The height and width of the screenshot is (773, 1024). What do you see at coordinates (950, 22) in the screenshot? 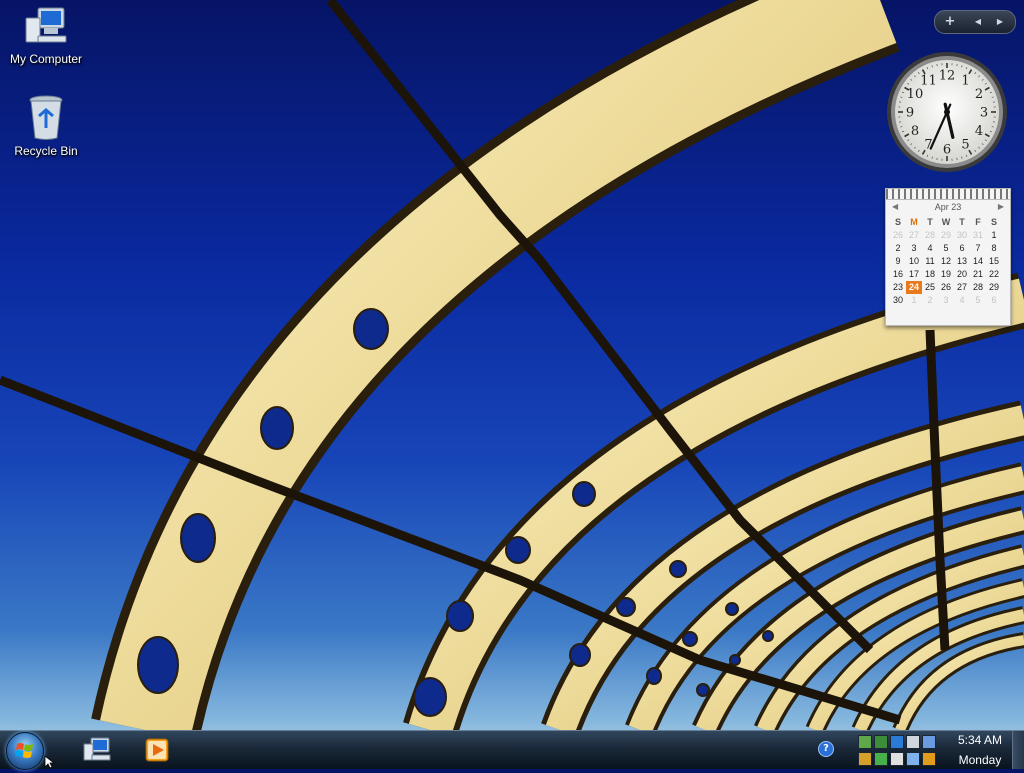
I see `add-gadget-button: +` at bounding box center [950, 22].